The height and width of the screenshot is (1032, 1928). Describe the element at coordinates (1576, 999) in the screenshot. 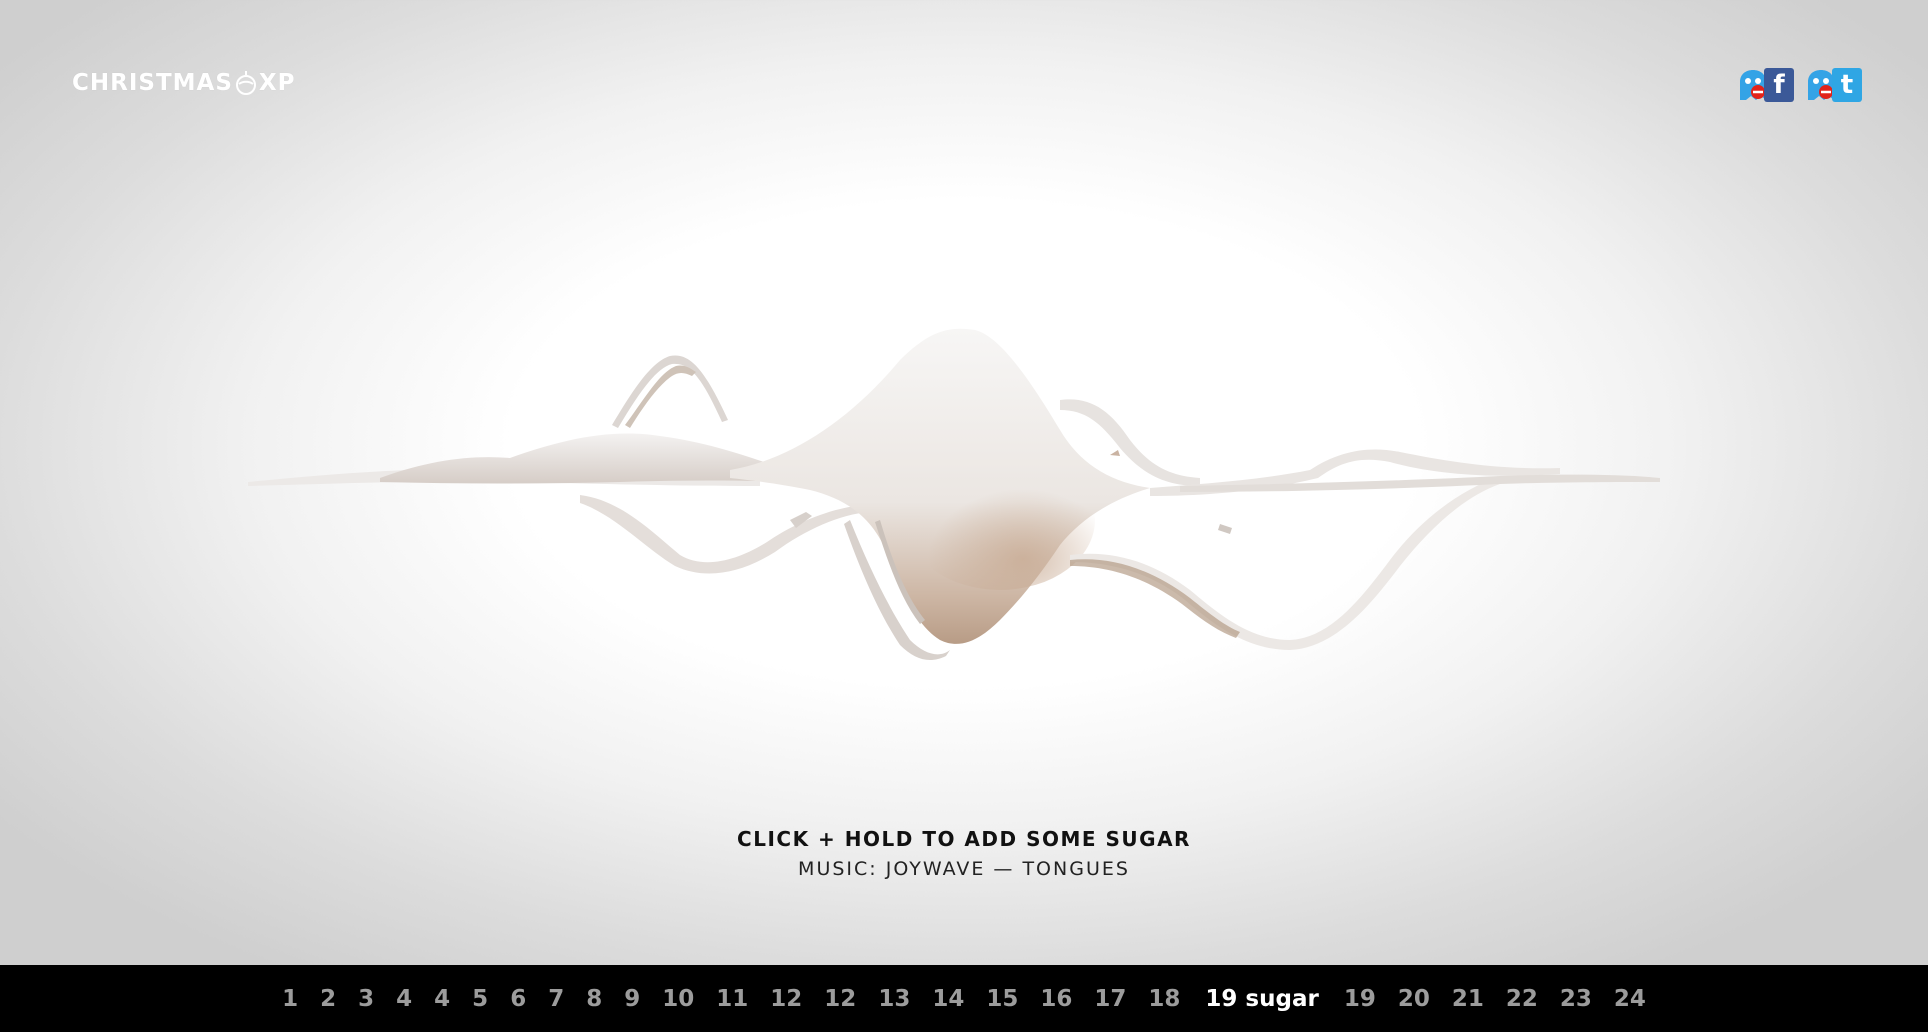

I see `day-item: 23` at that location.